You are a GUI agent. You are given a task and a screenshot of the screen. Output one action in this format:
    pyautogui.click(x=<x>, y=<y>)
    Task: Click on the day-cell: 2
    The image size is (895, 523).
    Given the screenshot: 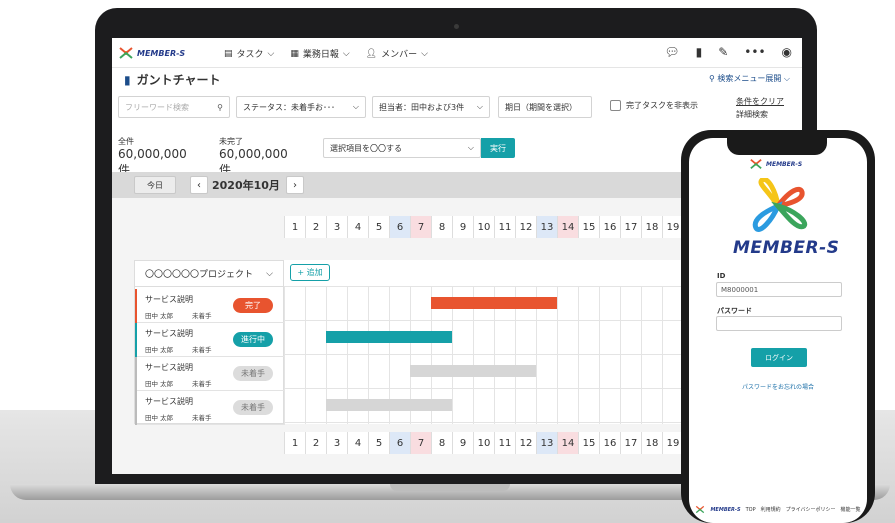 What is the action you would take?
    pyautogui.click(x=315, y=227)
    